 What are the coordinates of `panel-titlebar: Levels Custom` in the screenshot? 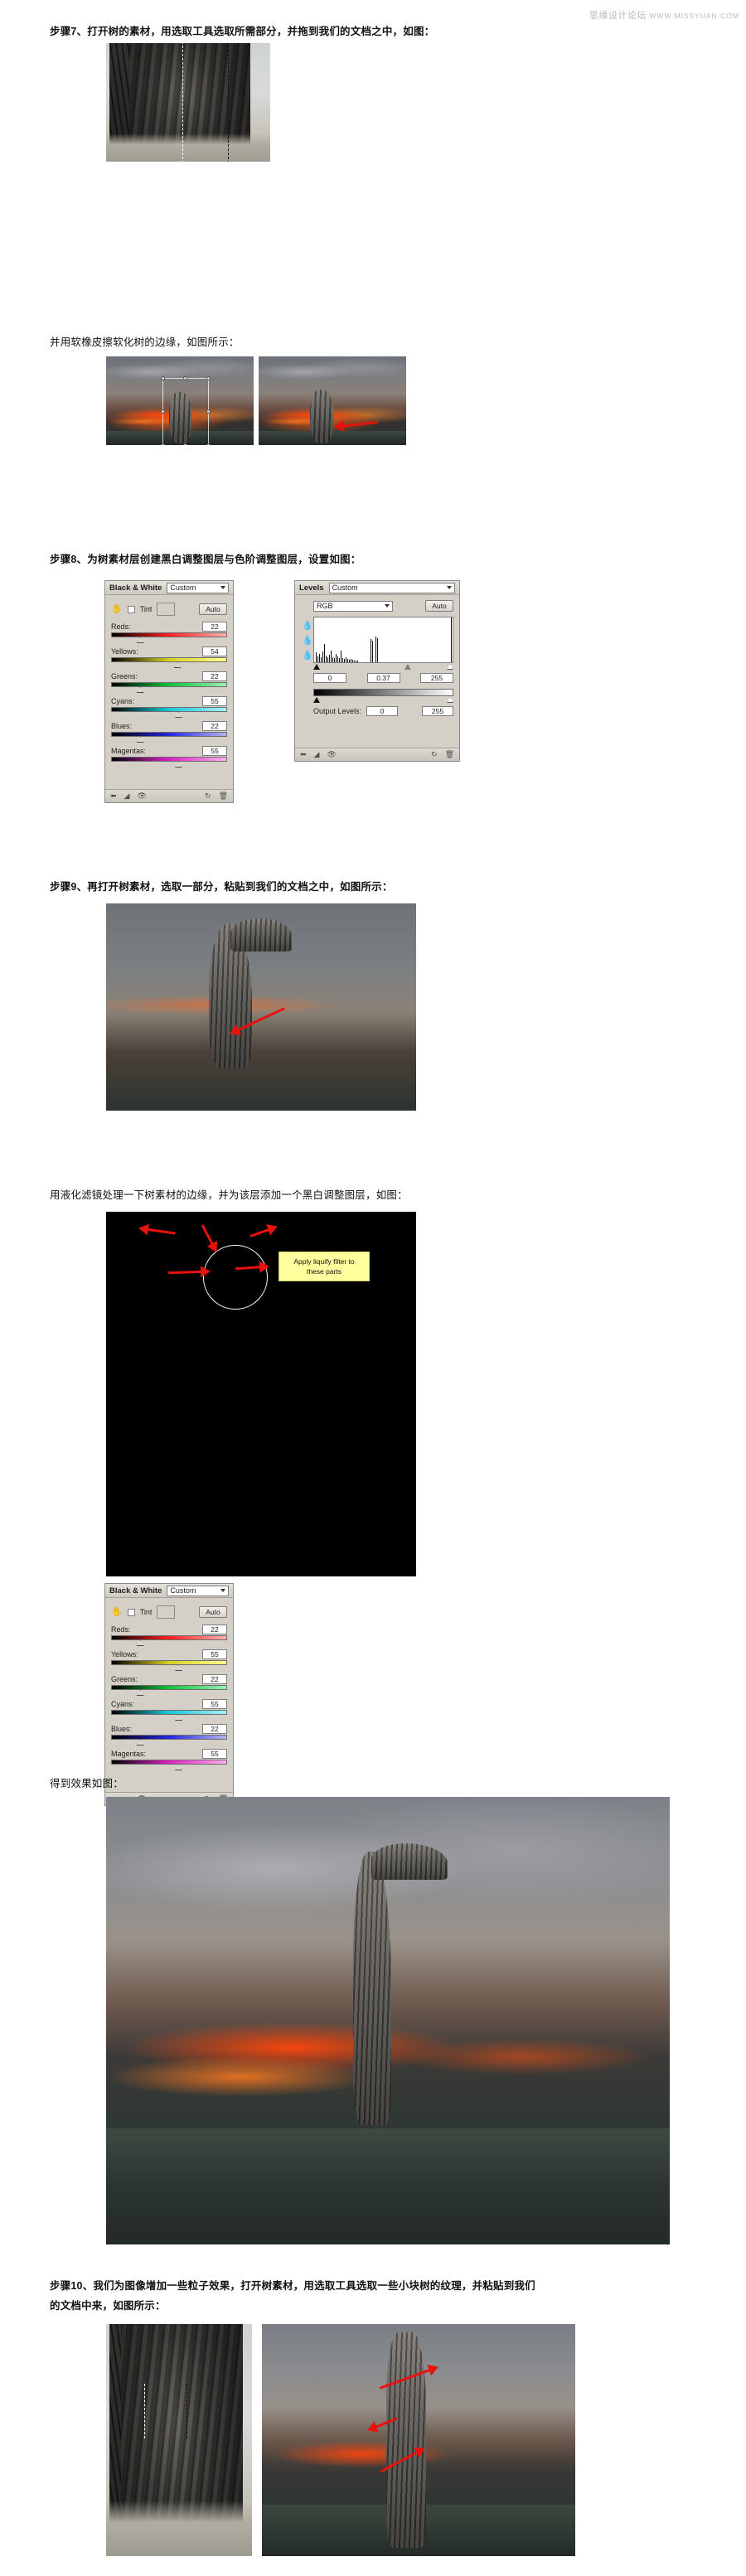 It's located at (377, 588).